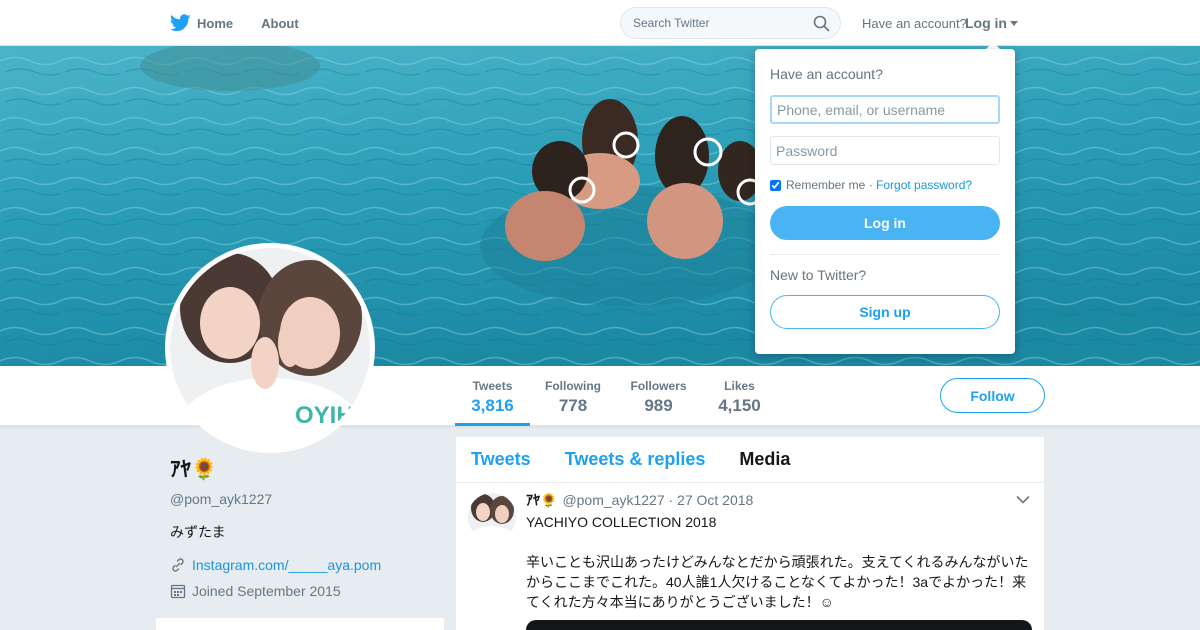  Describe the element at coordinates (739, 405) in the screenshot. I see `stat-likes-value: 4,150` at that location.